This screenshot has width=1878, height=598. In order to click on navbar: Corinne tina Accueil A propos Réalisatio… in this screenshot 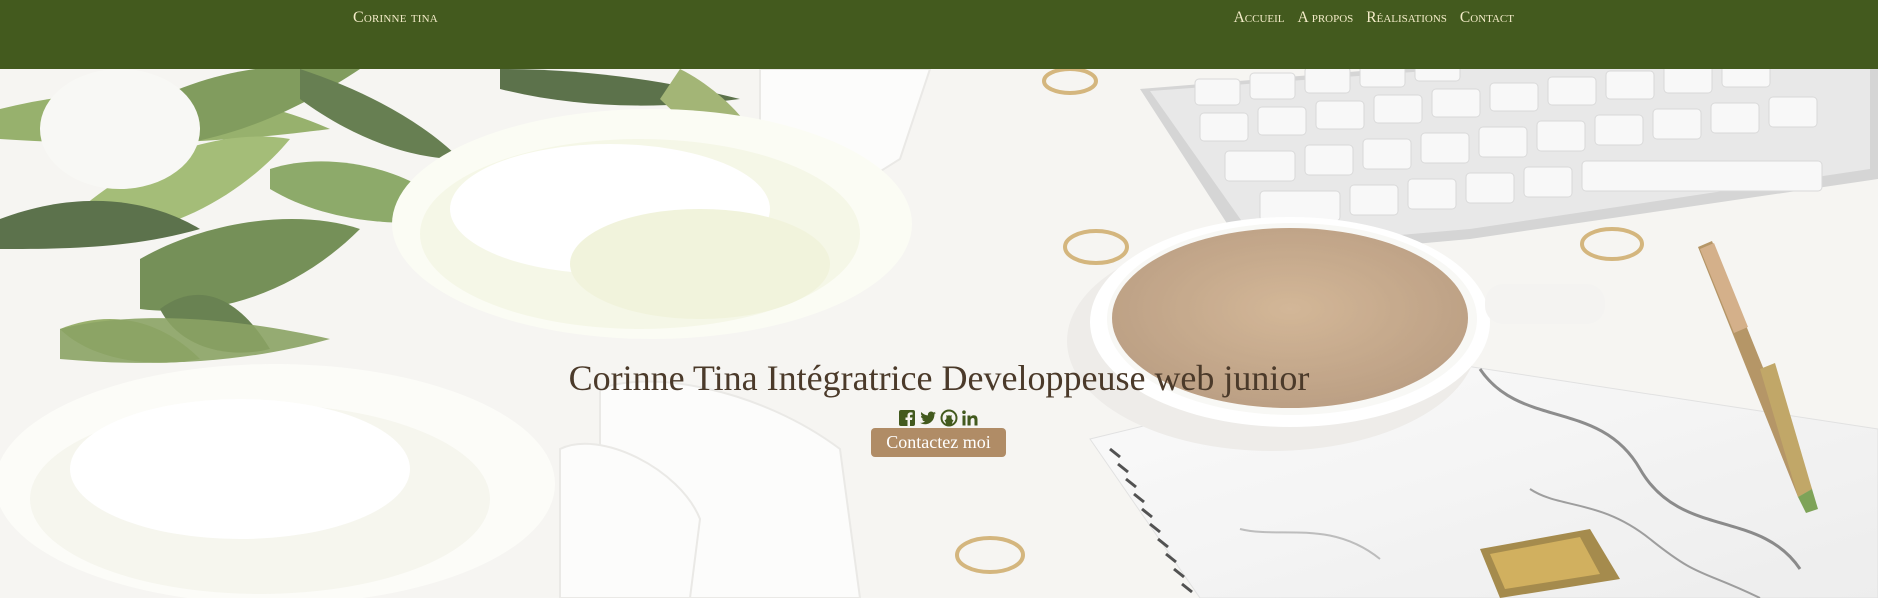, I will do `click(939, 34)`.